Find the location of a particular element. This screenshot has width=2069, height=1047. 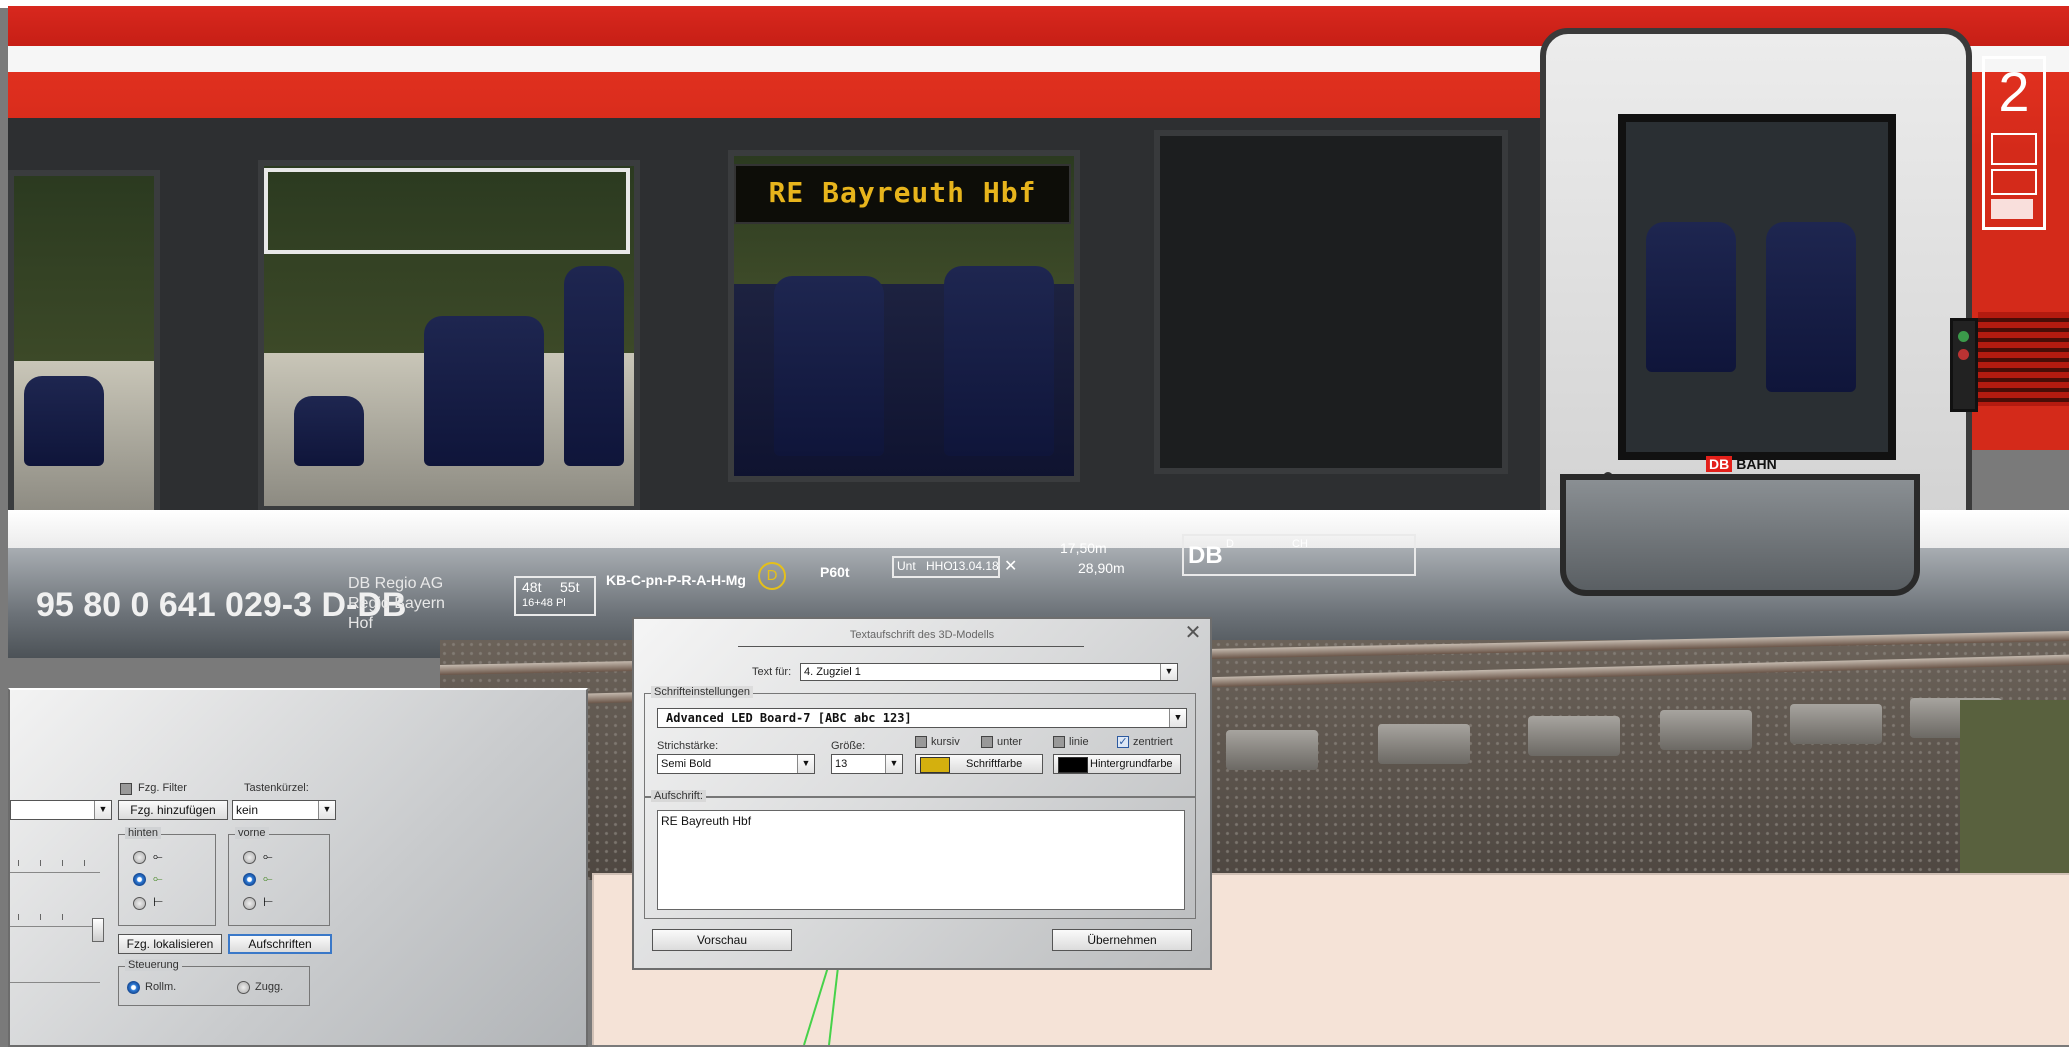

front-coupling-group: vorne ⟜ ⟜ ⊢ is located at coordinates (279, 876).